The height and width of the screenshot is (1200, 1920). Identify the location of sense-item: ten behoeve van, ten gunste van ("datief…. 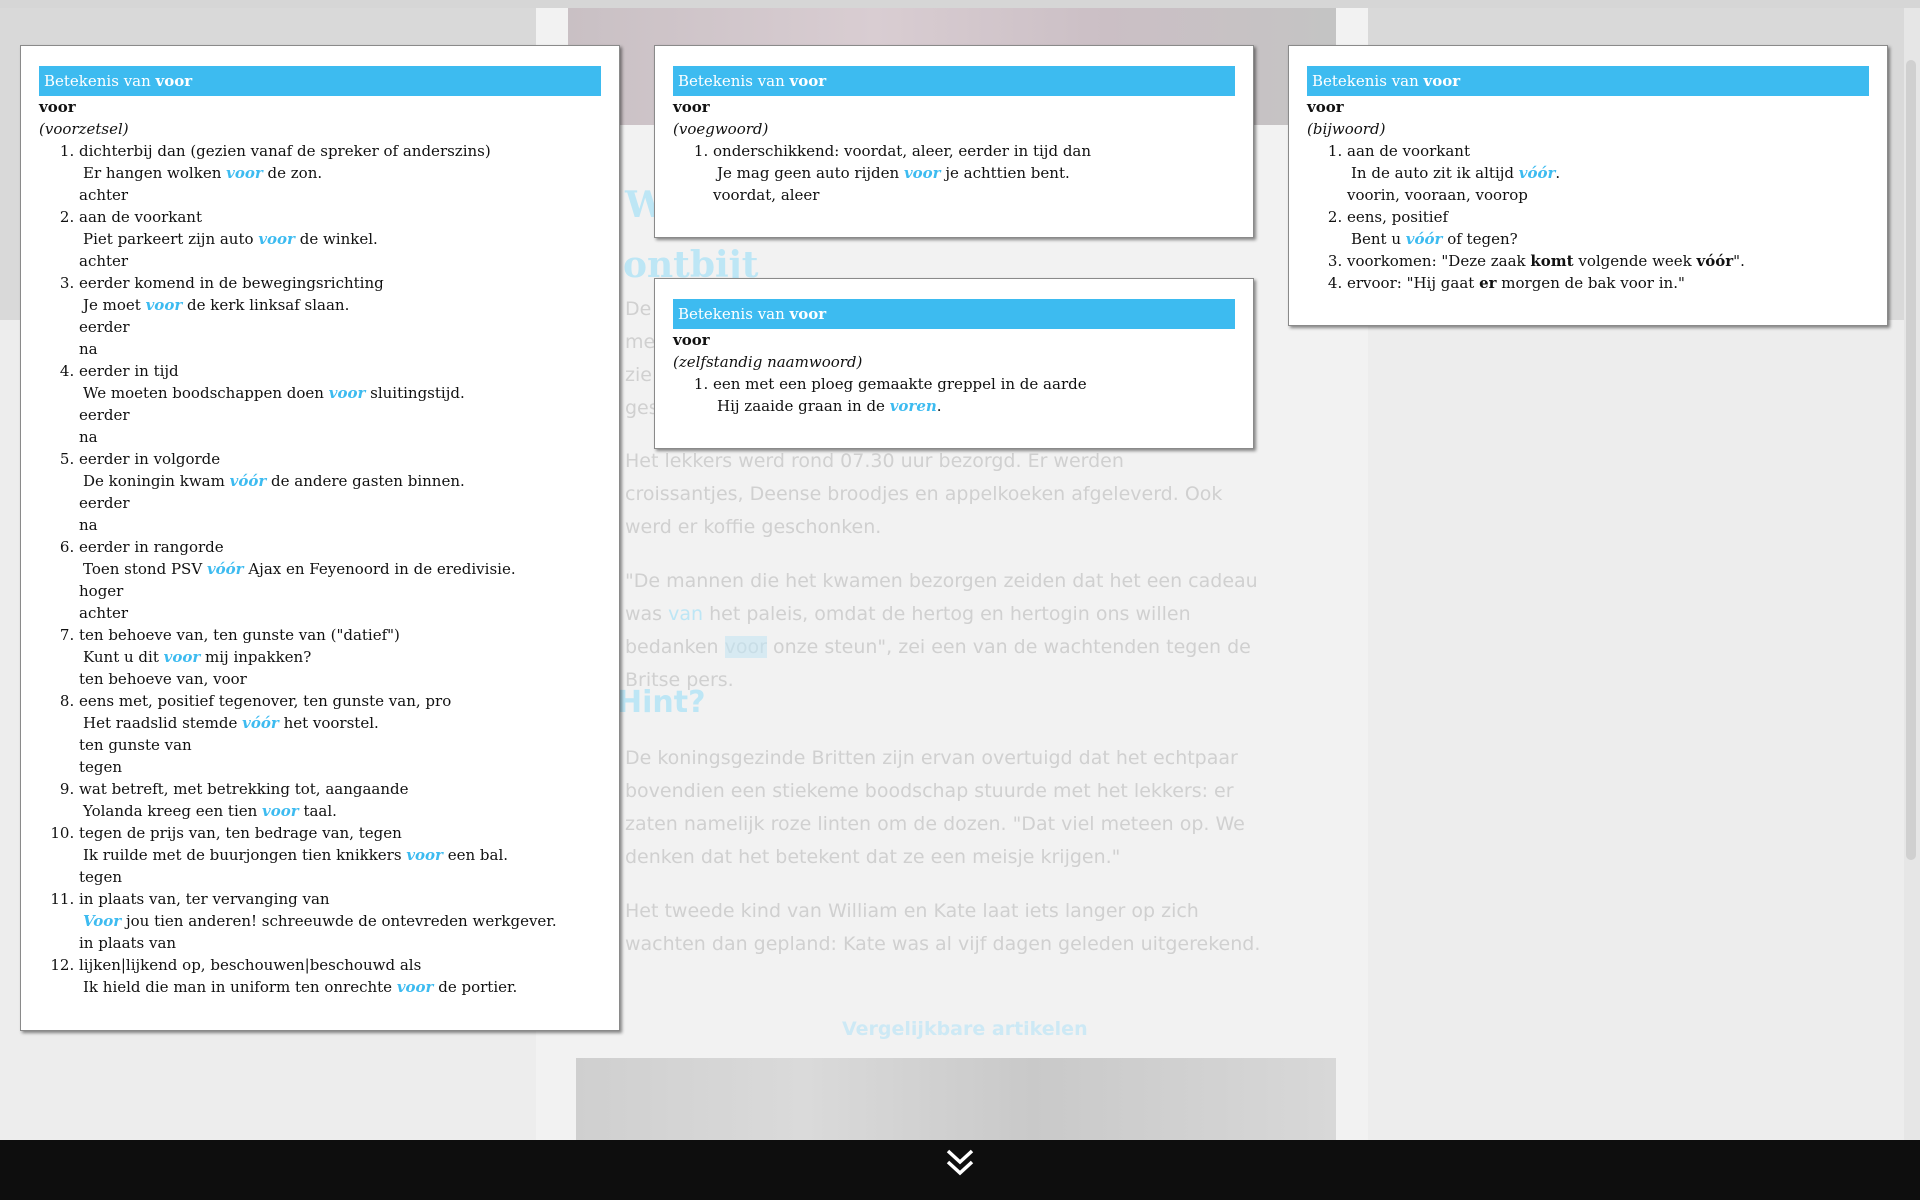
(340, 657).